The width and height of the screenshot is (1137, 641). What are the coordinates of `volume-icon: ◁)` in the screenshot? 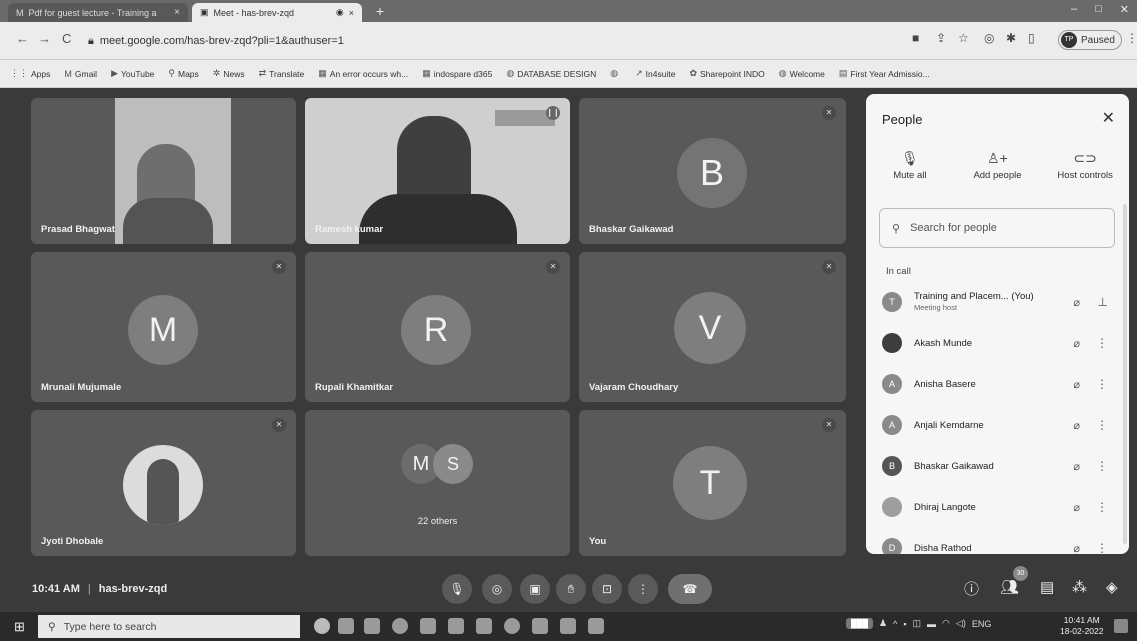 It's located at (961, 623).